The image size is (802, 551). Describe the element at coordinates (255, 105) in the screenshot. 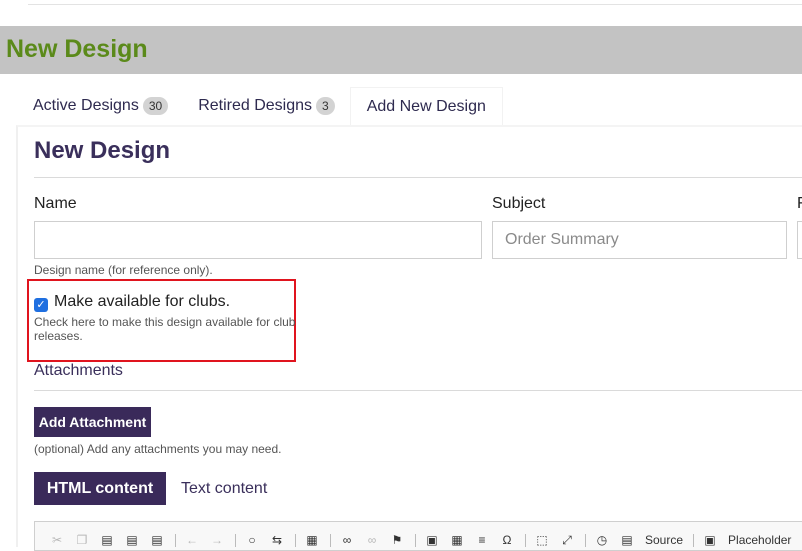

I see `tab-label: Retired Designs` at that location.